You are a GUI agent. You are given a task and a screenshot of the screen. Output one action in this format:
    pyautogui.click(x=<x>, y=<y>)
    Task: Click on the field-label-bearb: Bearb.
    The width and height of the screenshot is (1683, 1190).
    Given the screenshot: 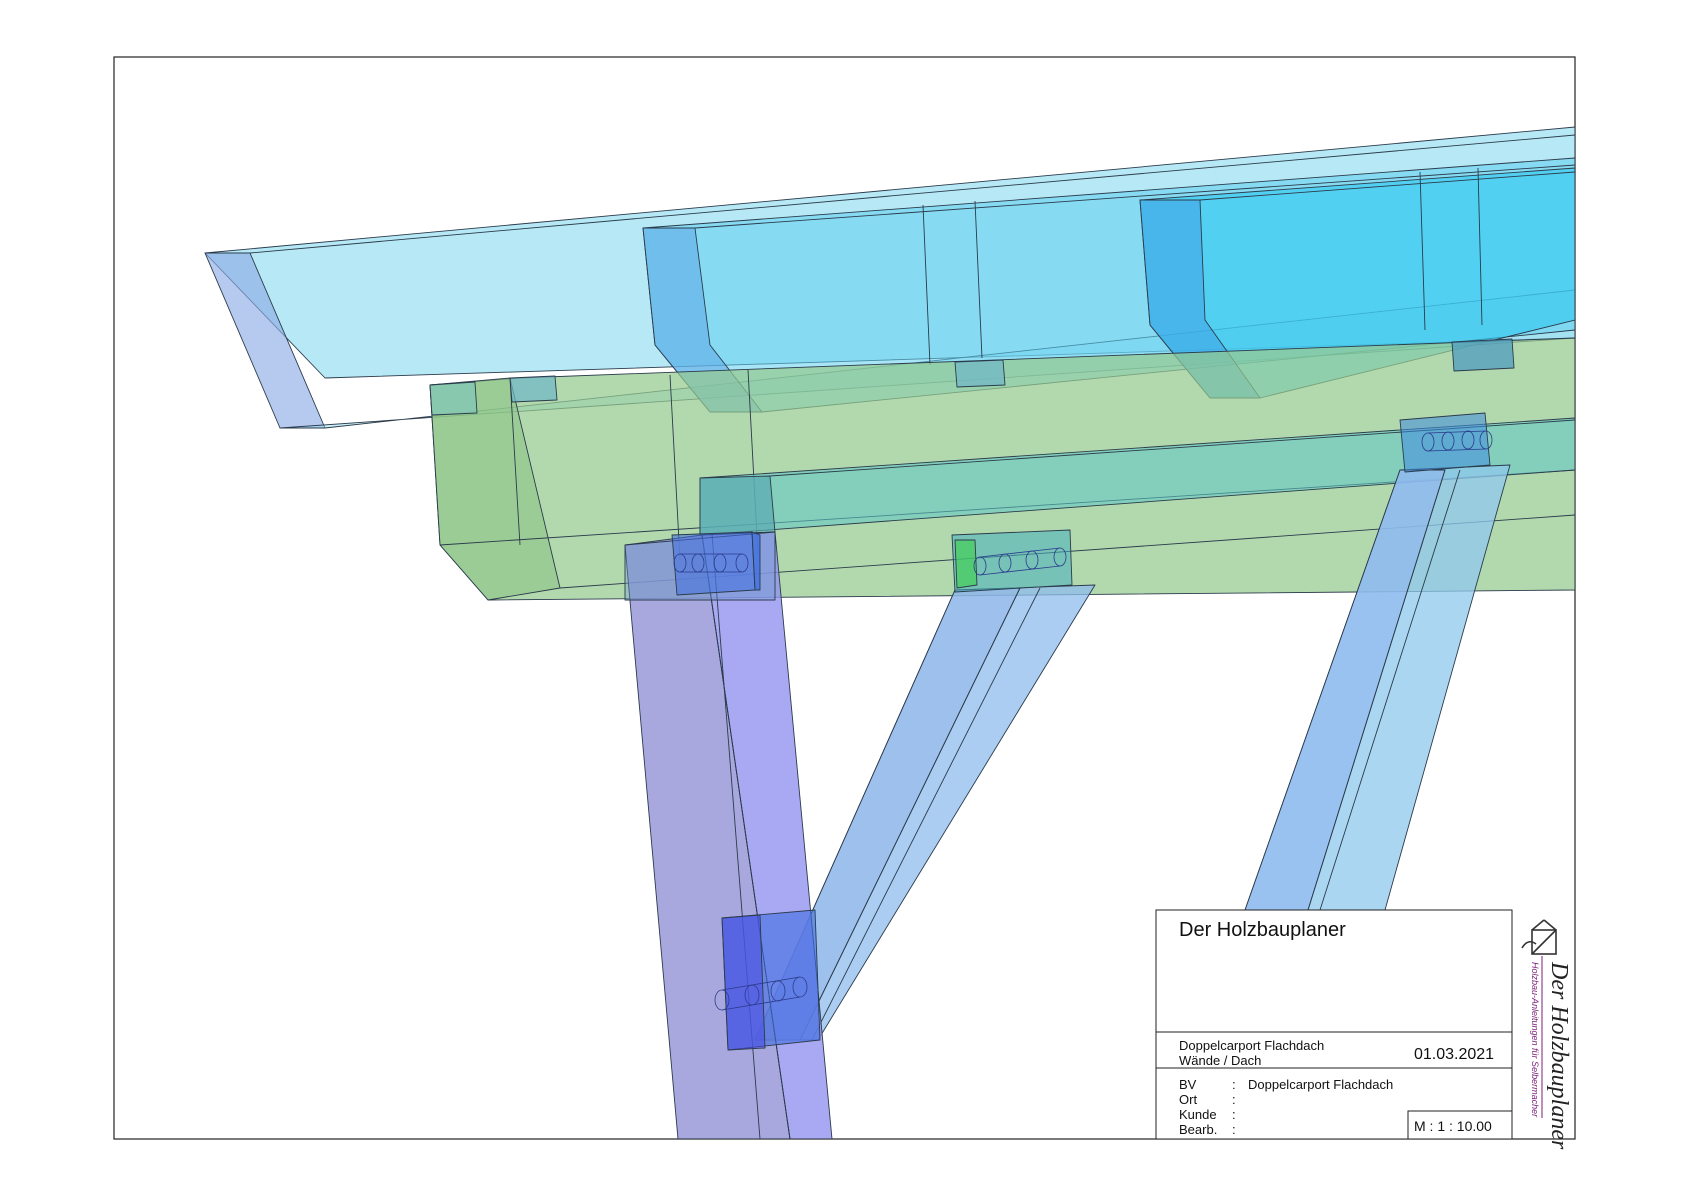 What is the action you would take?
    pyautogui.click(x=1198, y=1129)
    